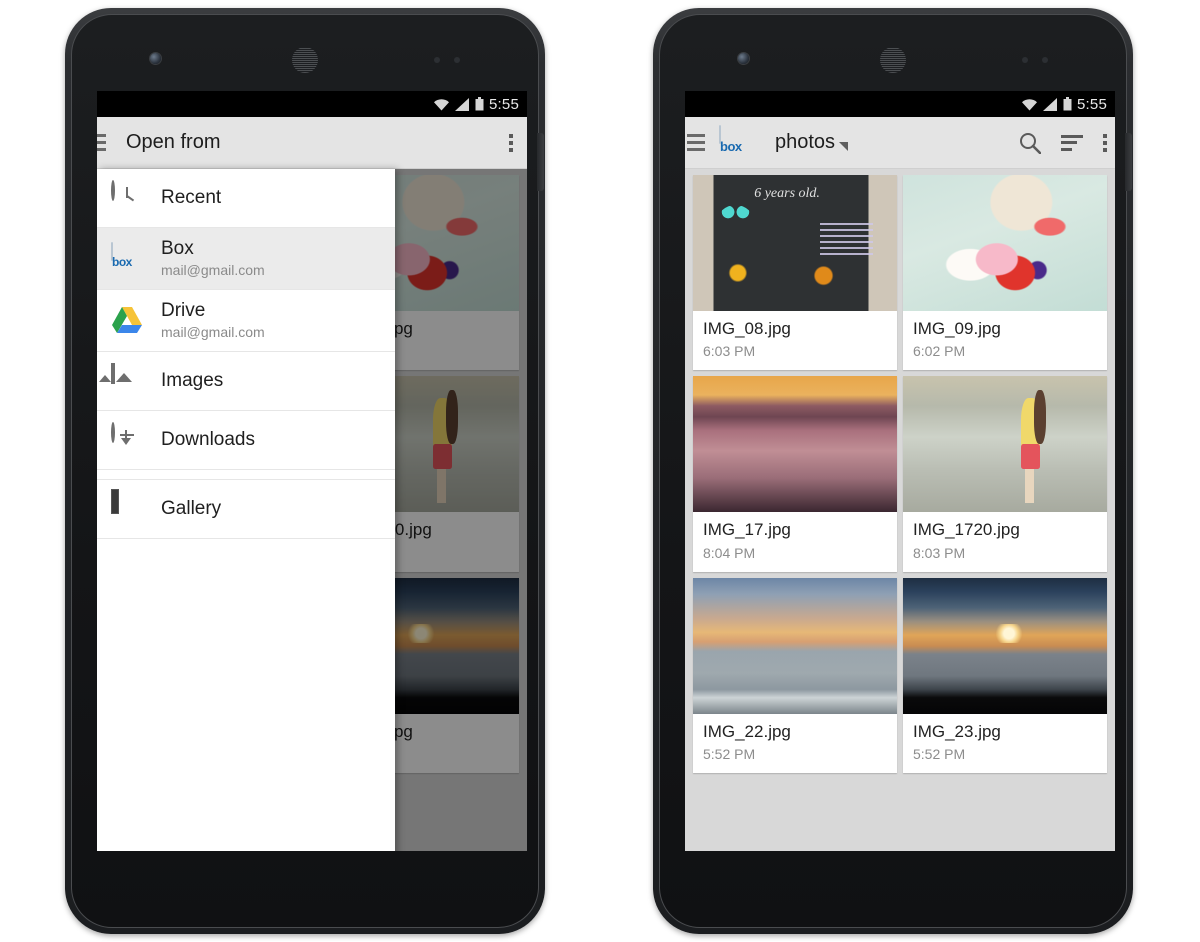  Describe the element at coordinates (127, 439) in the screenshot. I see `download-icon` at that location.